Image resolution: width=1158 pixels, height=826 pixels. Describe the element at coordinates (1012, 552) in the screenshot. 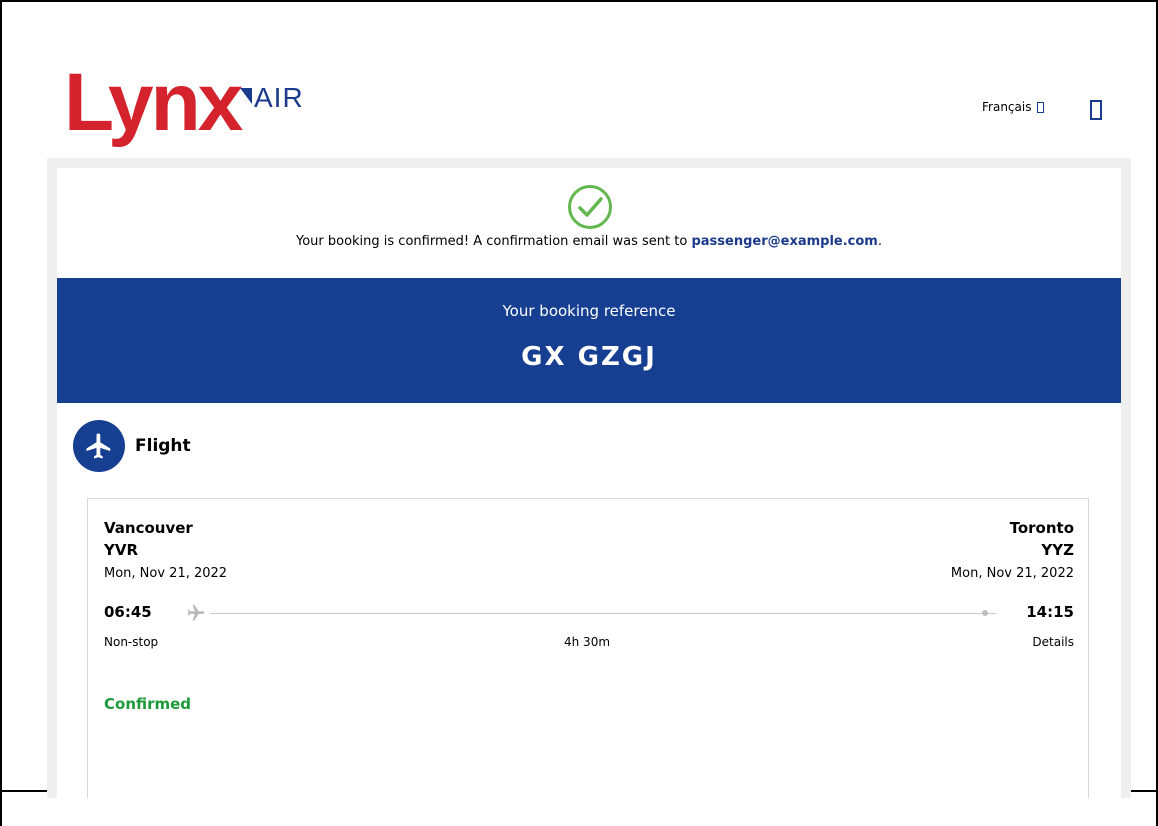

I see `arrival-info: Toronto YYZ Mon, Nov 21, 2022` at that location.